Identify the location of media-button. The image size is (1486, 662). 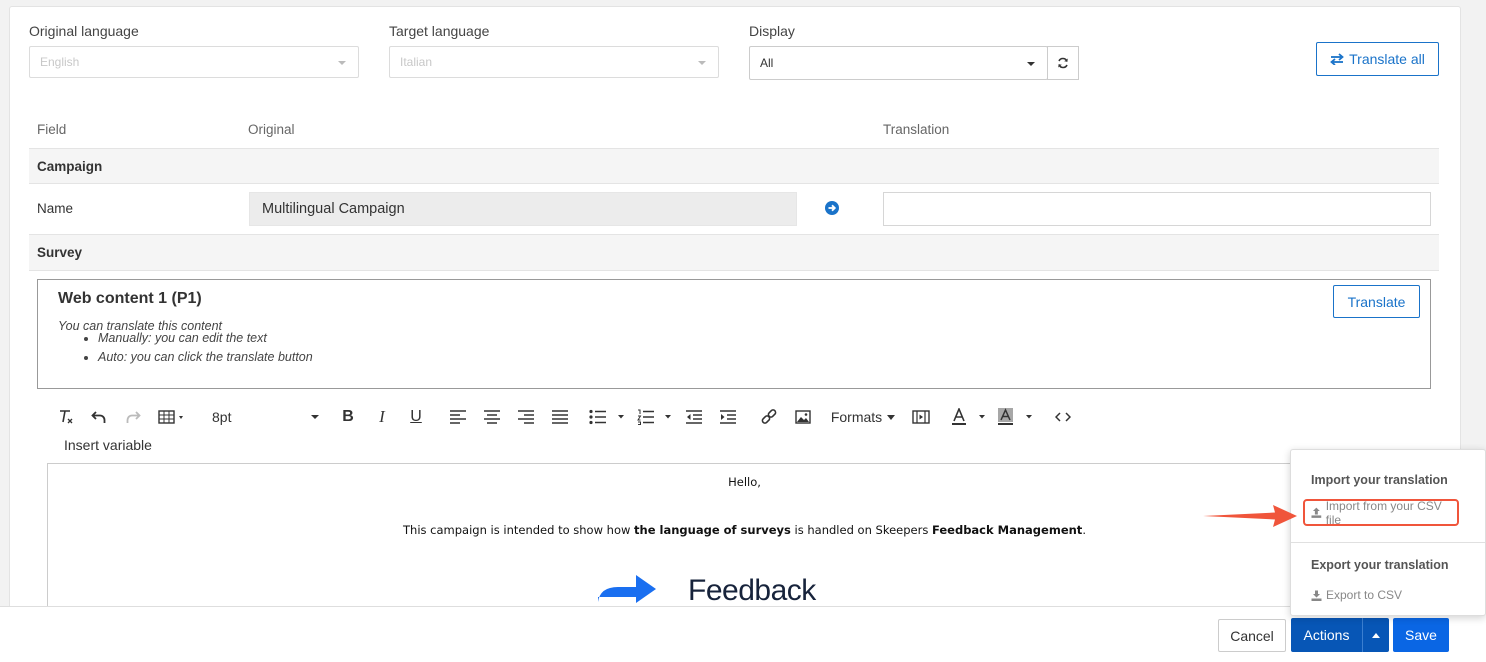
(921, 417).